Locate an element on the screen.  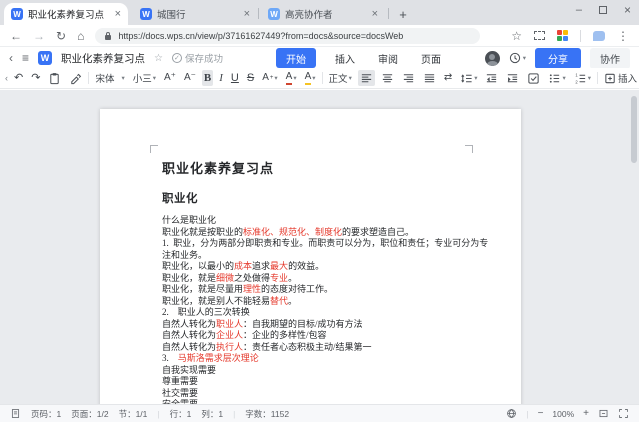
increase-indent-icon is located at coordinates (513, 77).